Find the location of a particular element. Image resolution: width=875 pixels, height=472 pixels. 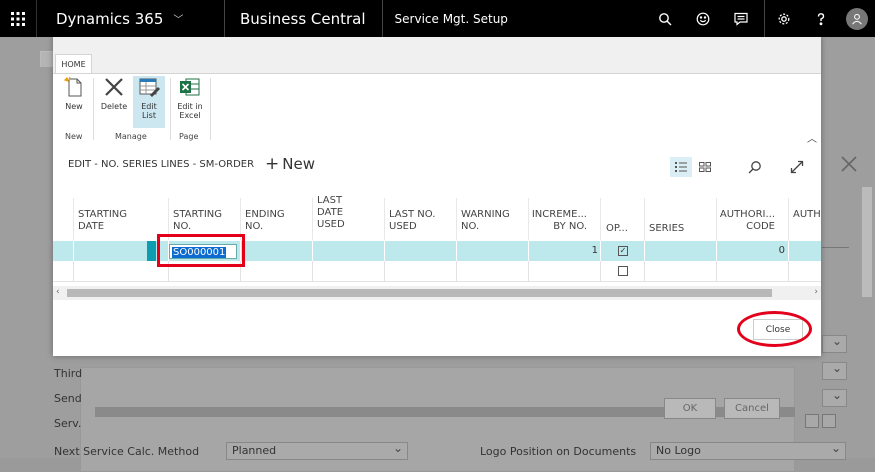

new-button: New is located at coordinates (74, 102).